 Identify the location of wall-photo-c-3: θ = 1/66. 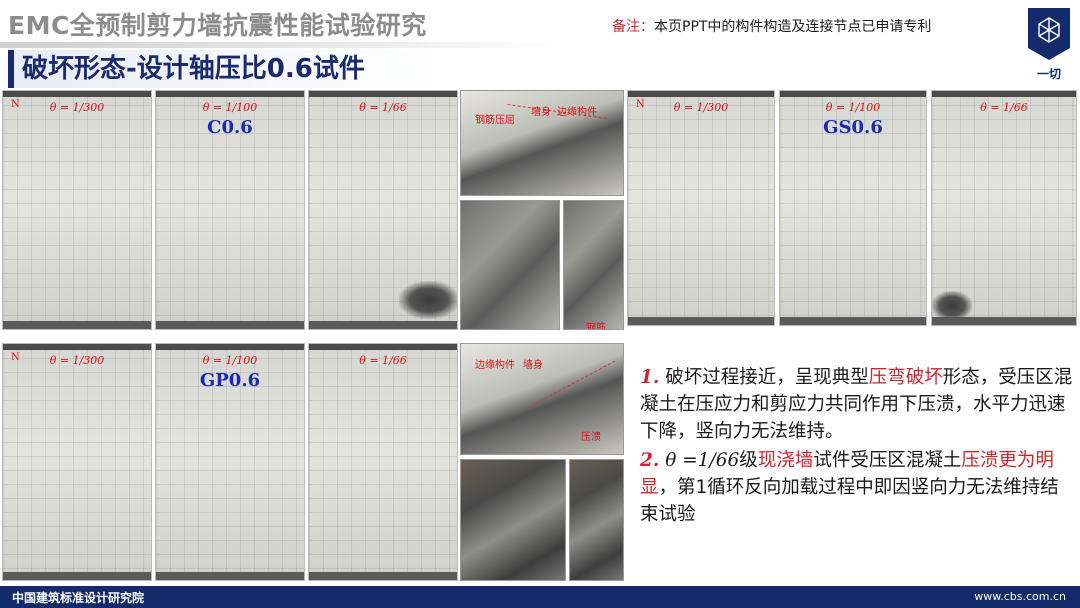
(383, 210).